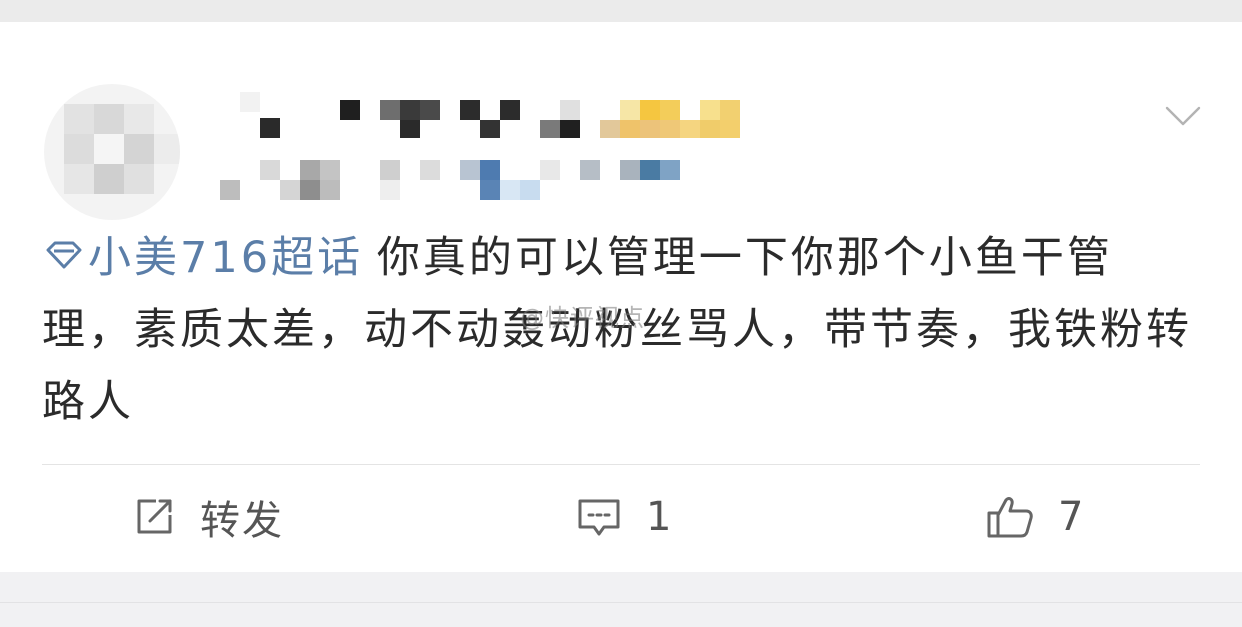 This screenshot has height=627, width=1242. Describe the element at coordinates (1010, 517) in the screenshot. I see `thumbs-up-icon` at that location.